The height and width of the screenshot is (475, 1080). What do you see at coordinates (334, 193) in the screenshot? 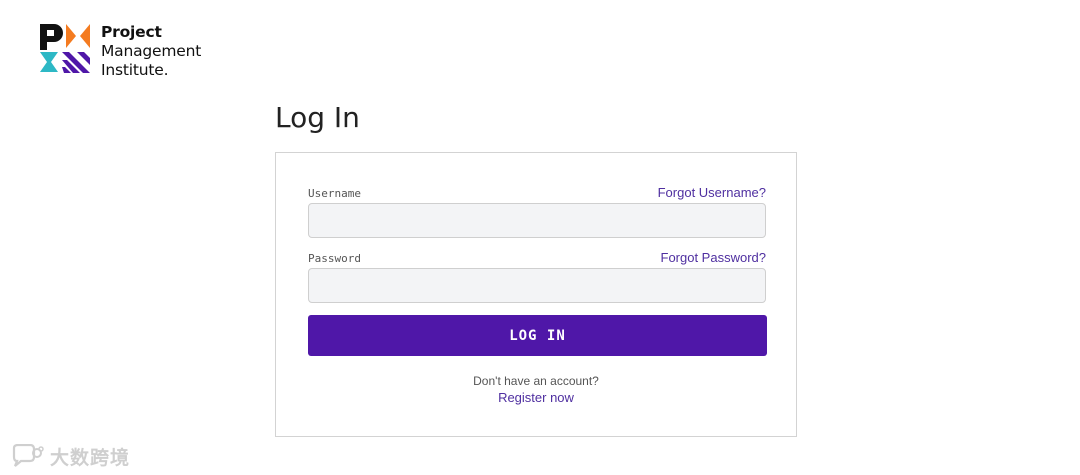
I see `username-label: Username` at bounding box center [334, 193].